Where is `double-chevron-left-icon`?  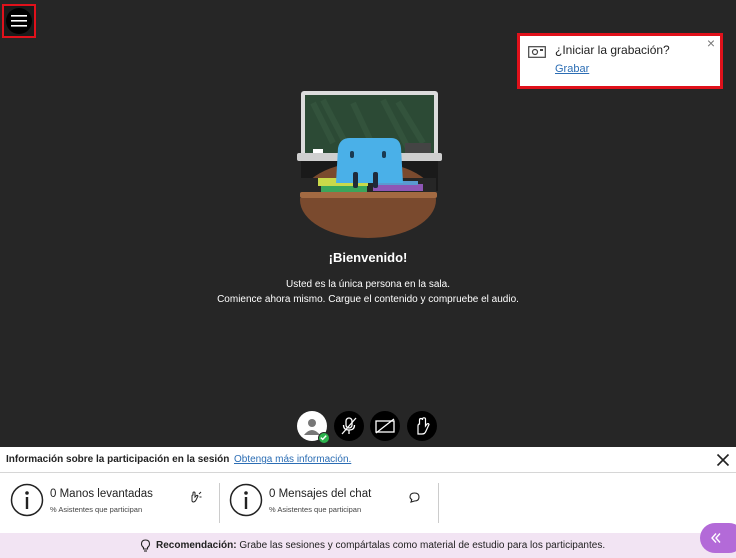 double-chevron-left-icon is located at coordinates (716, 538).